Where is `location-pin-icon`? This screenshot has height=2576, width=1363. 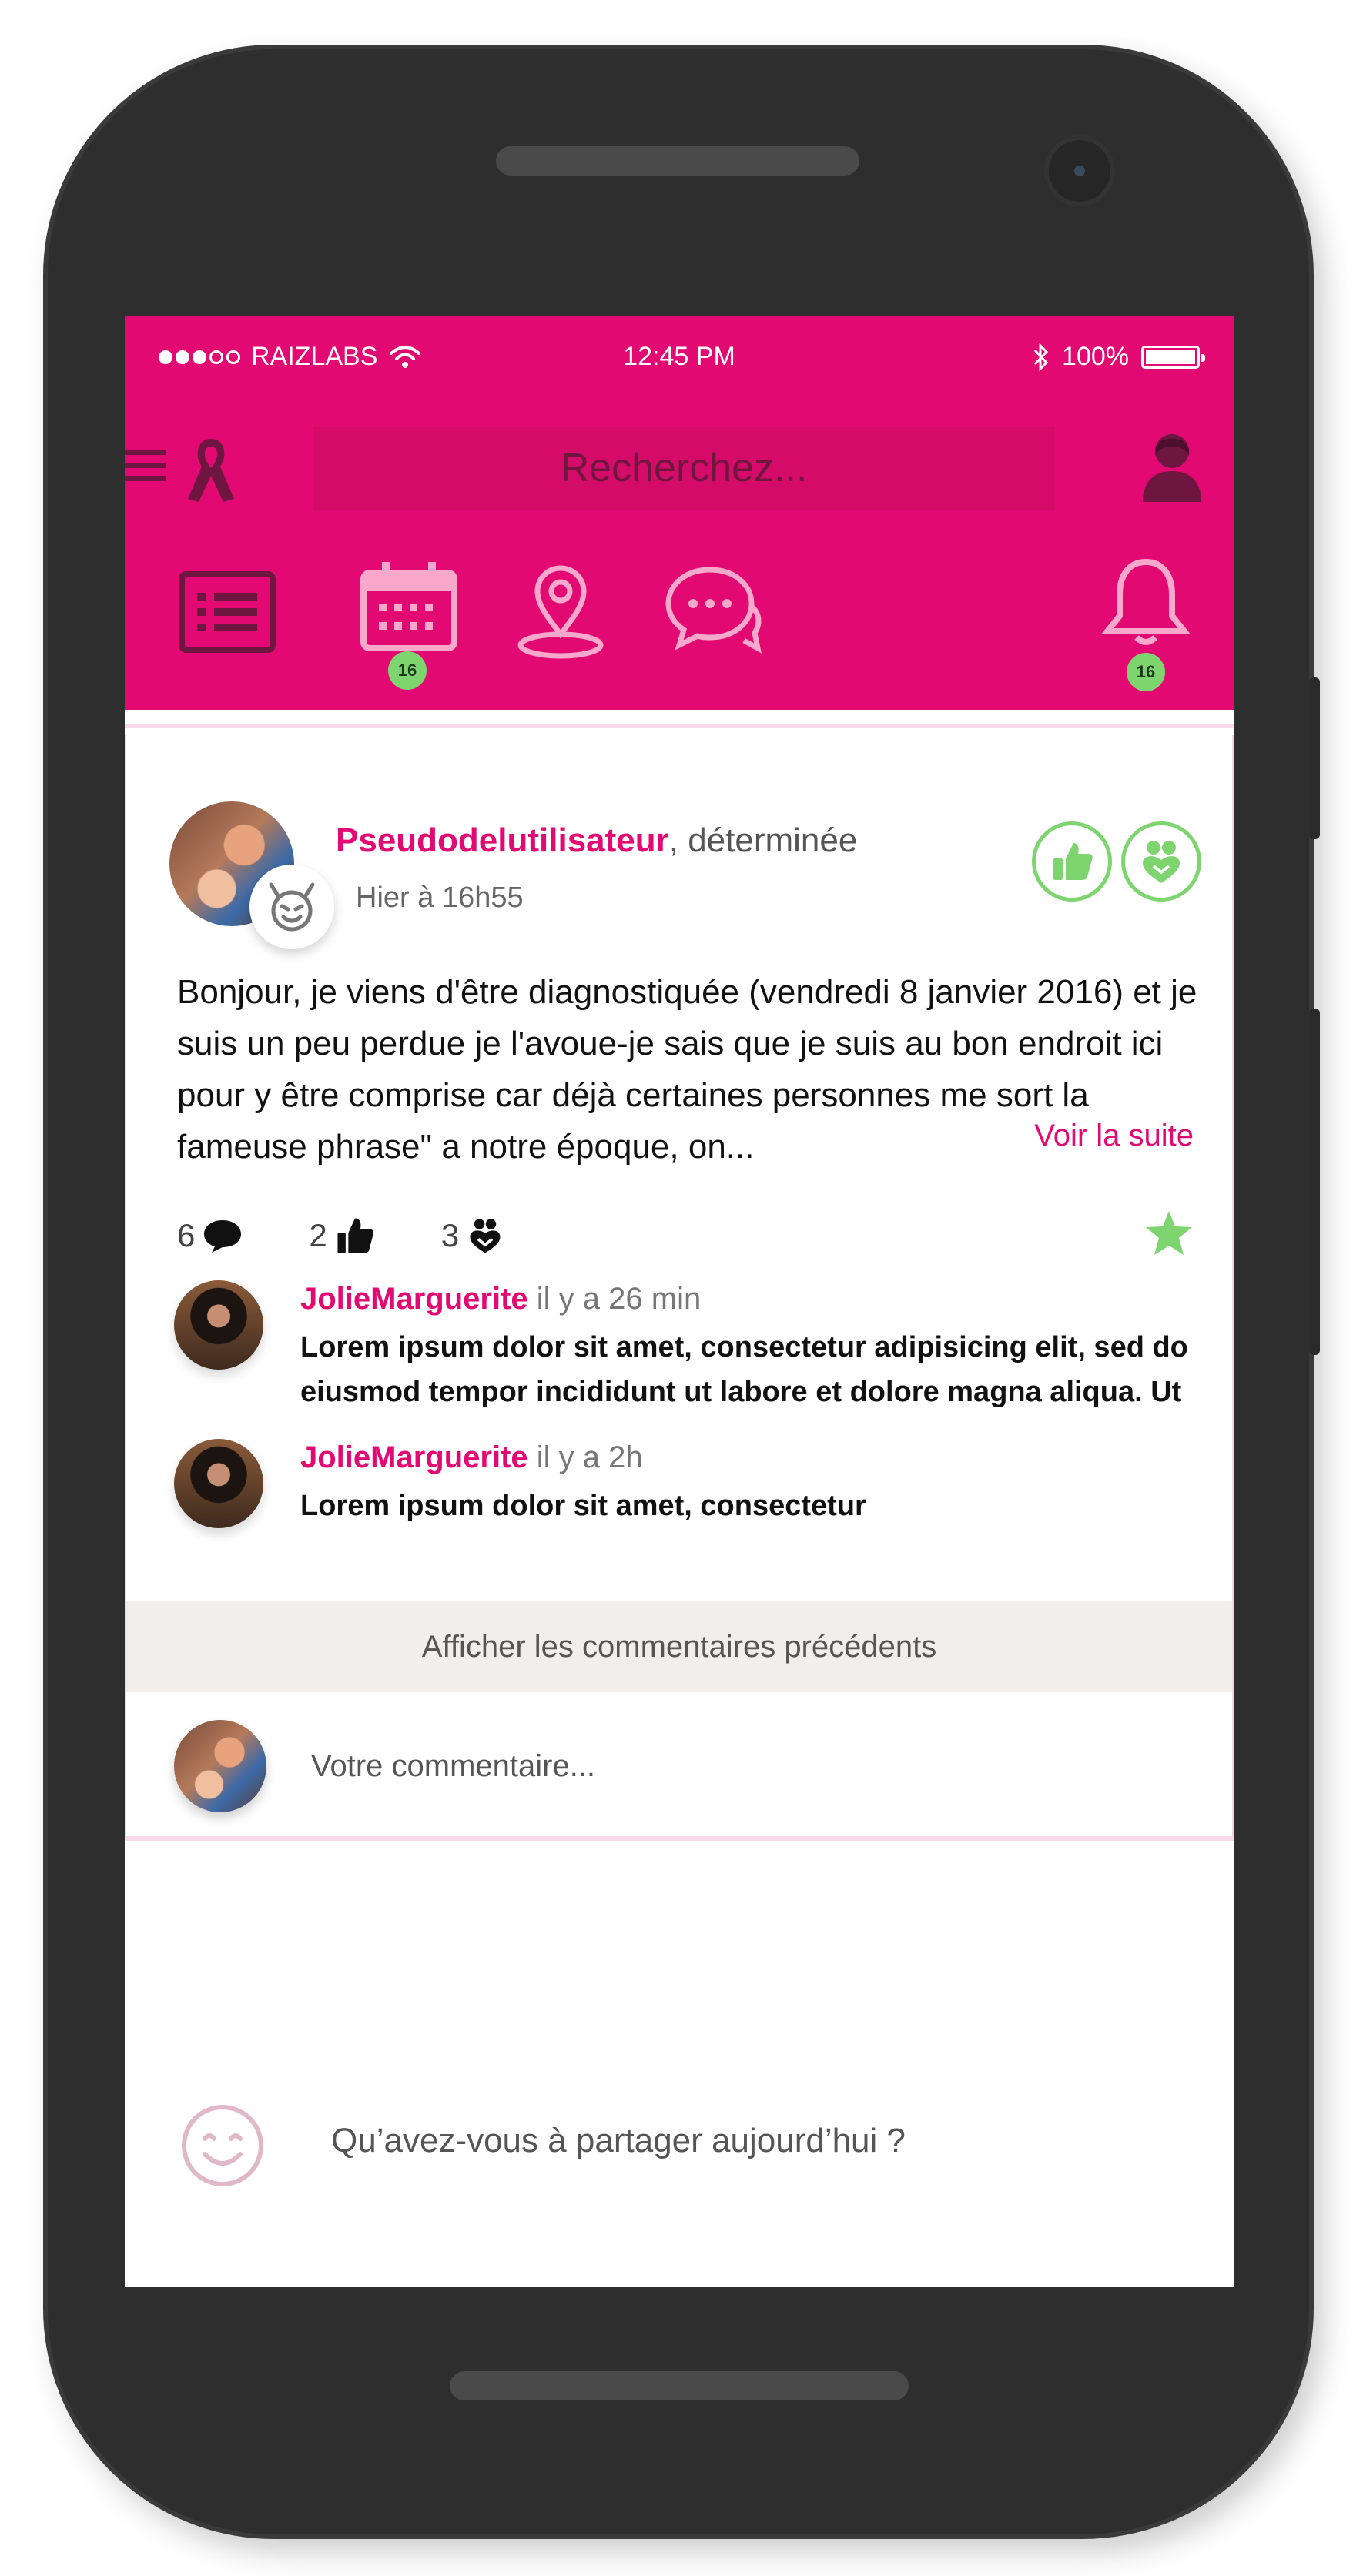
location-pin-icon is located at coordinates (560, 612).